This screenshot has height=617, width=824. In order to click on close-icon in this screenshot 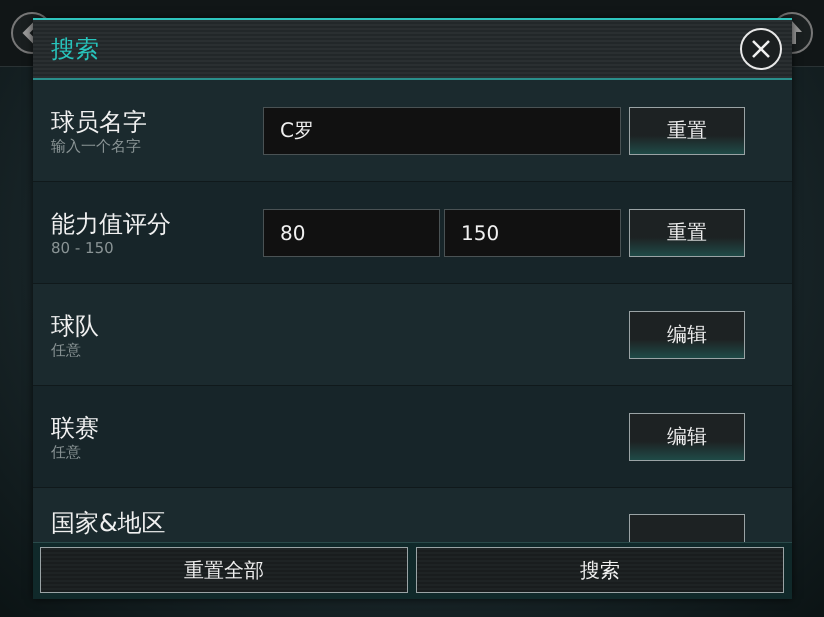, I will do `click(761, 49)`.